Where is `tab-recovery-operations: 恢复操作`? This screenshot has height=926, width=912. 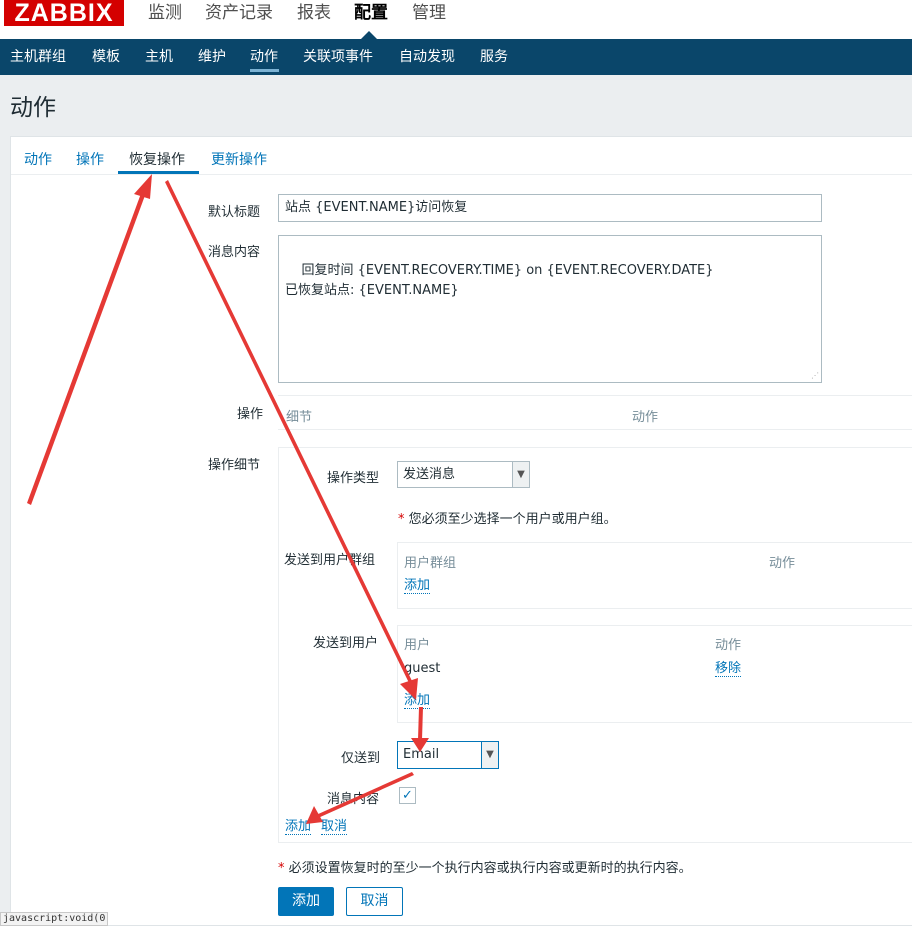
tab-recovery-operations: 恢复操作 is located at coordinates (157, 159).